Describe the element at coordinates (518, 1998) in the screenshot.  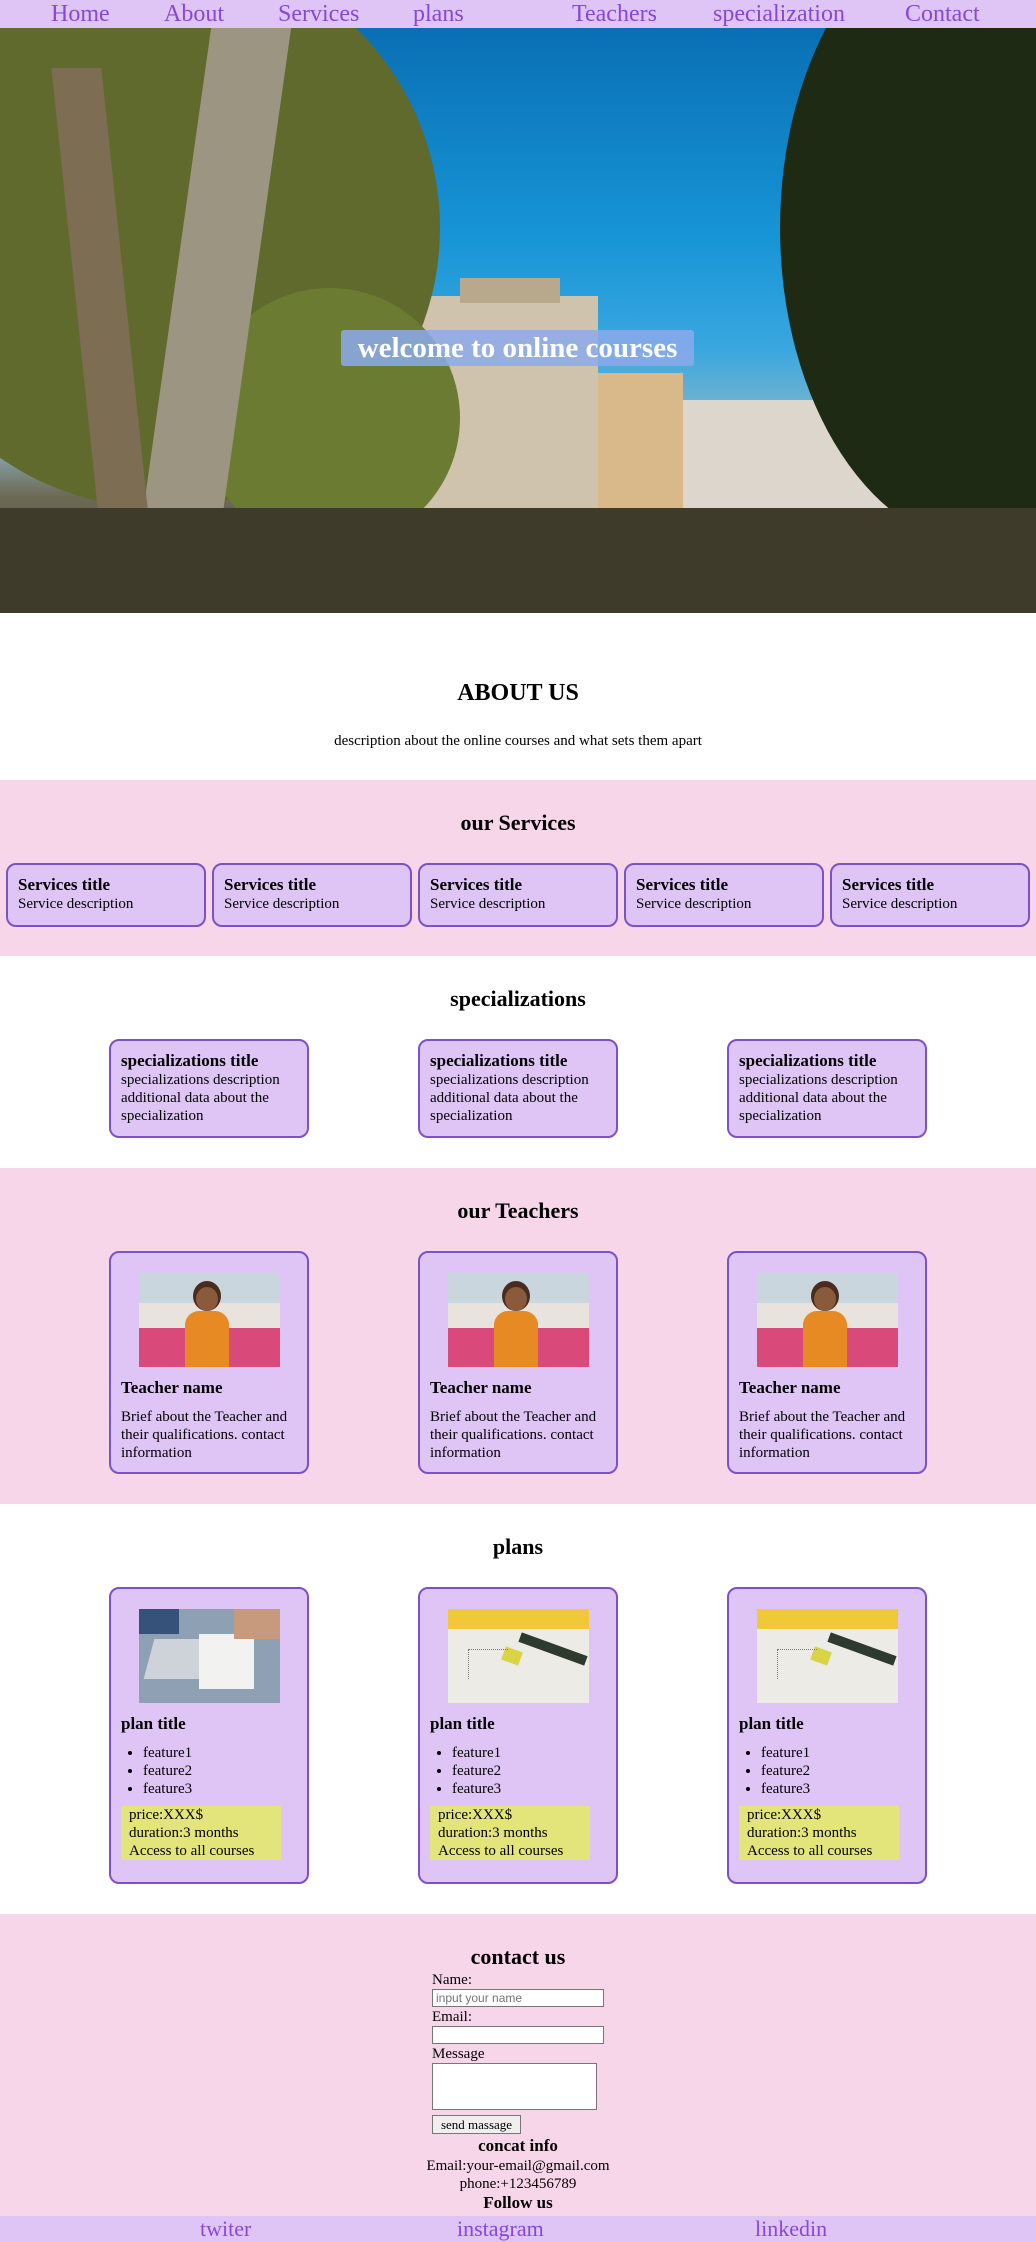
I see `name-input` at that location.